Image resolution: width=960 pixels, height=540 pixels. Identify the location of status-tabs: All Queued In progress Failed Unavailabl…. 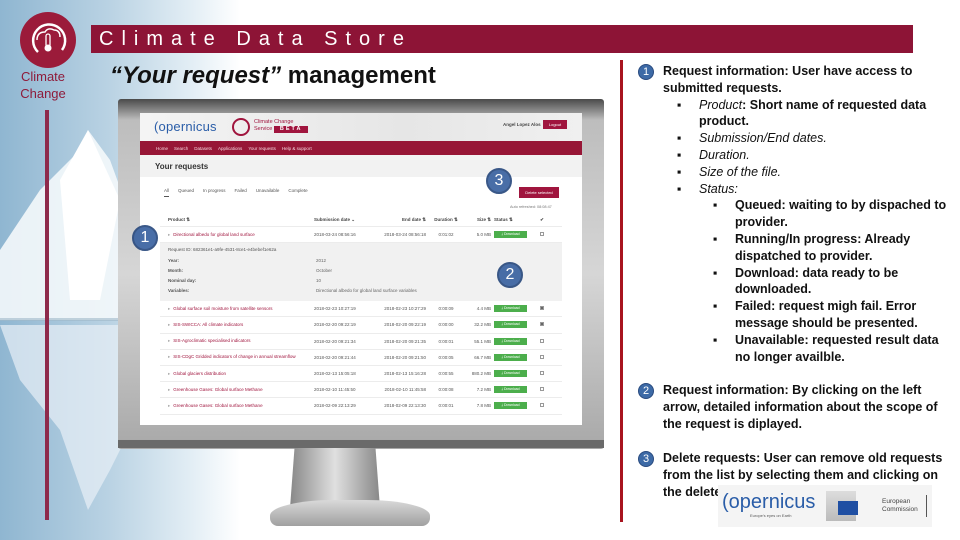
(236, 192).